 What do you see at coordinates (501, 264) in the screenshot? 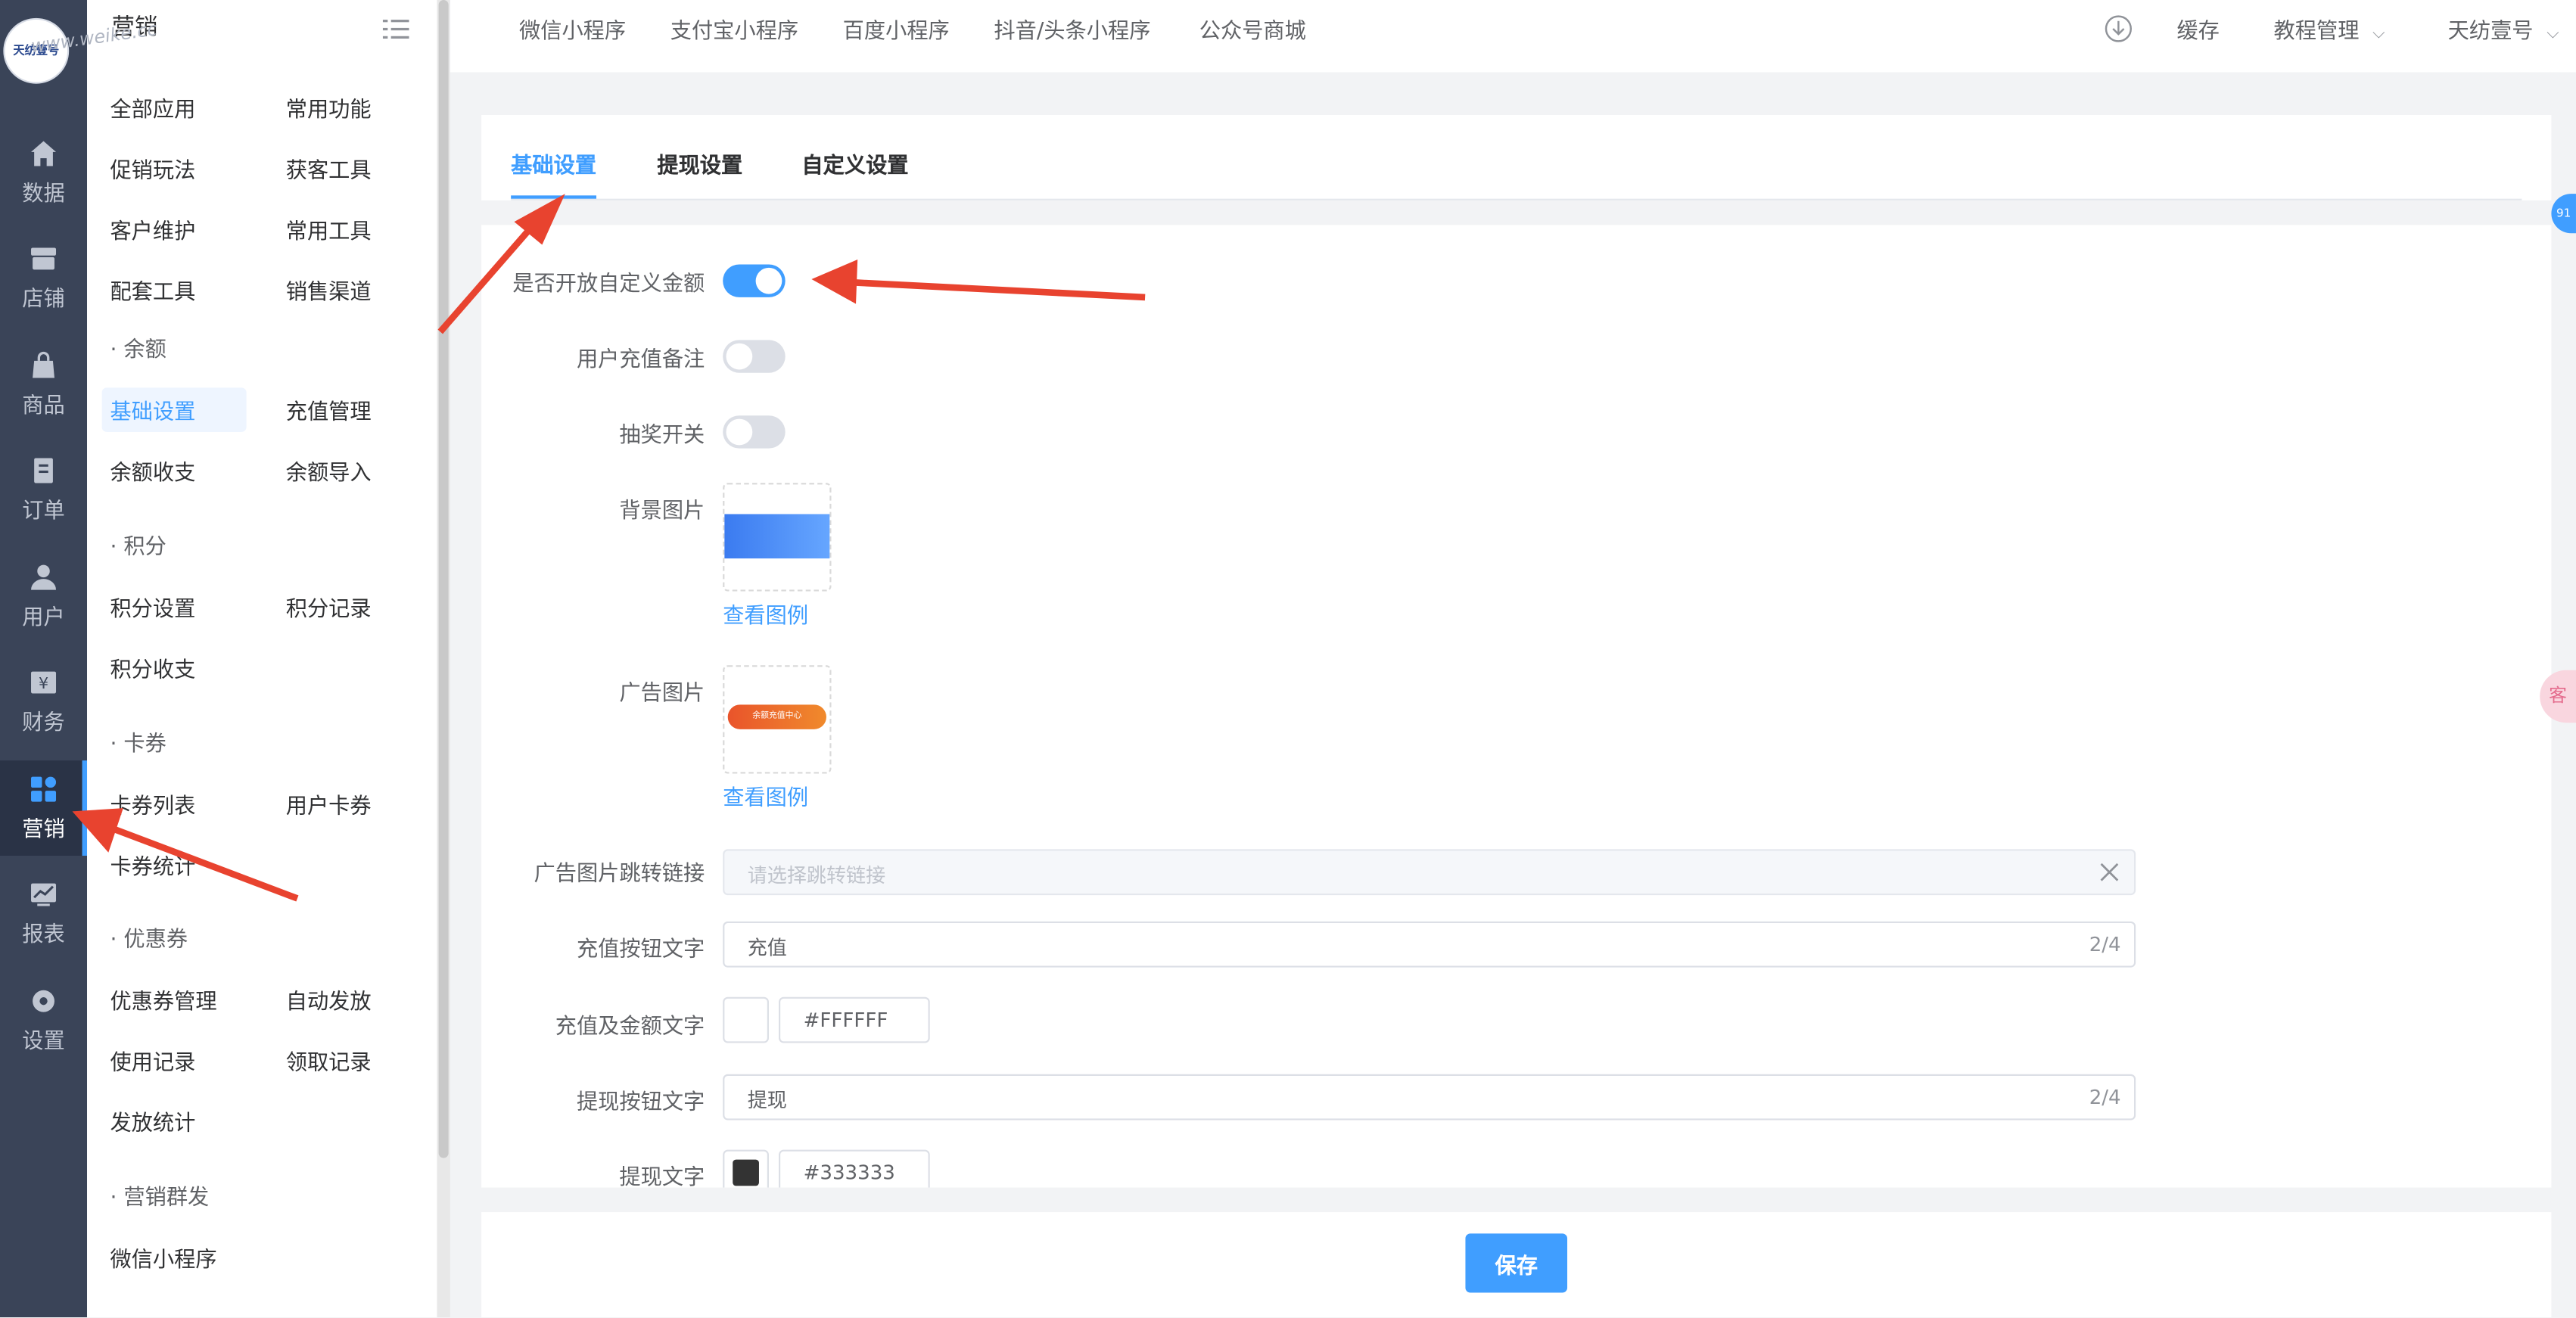
I see `arrow-to-tab` at bounding box center [501, 264].